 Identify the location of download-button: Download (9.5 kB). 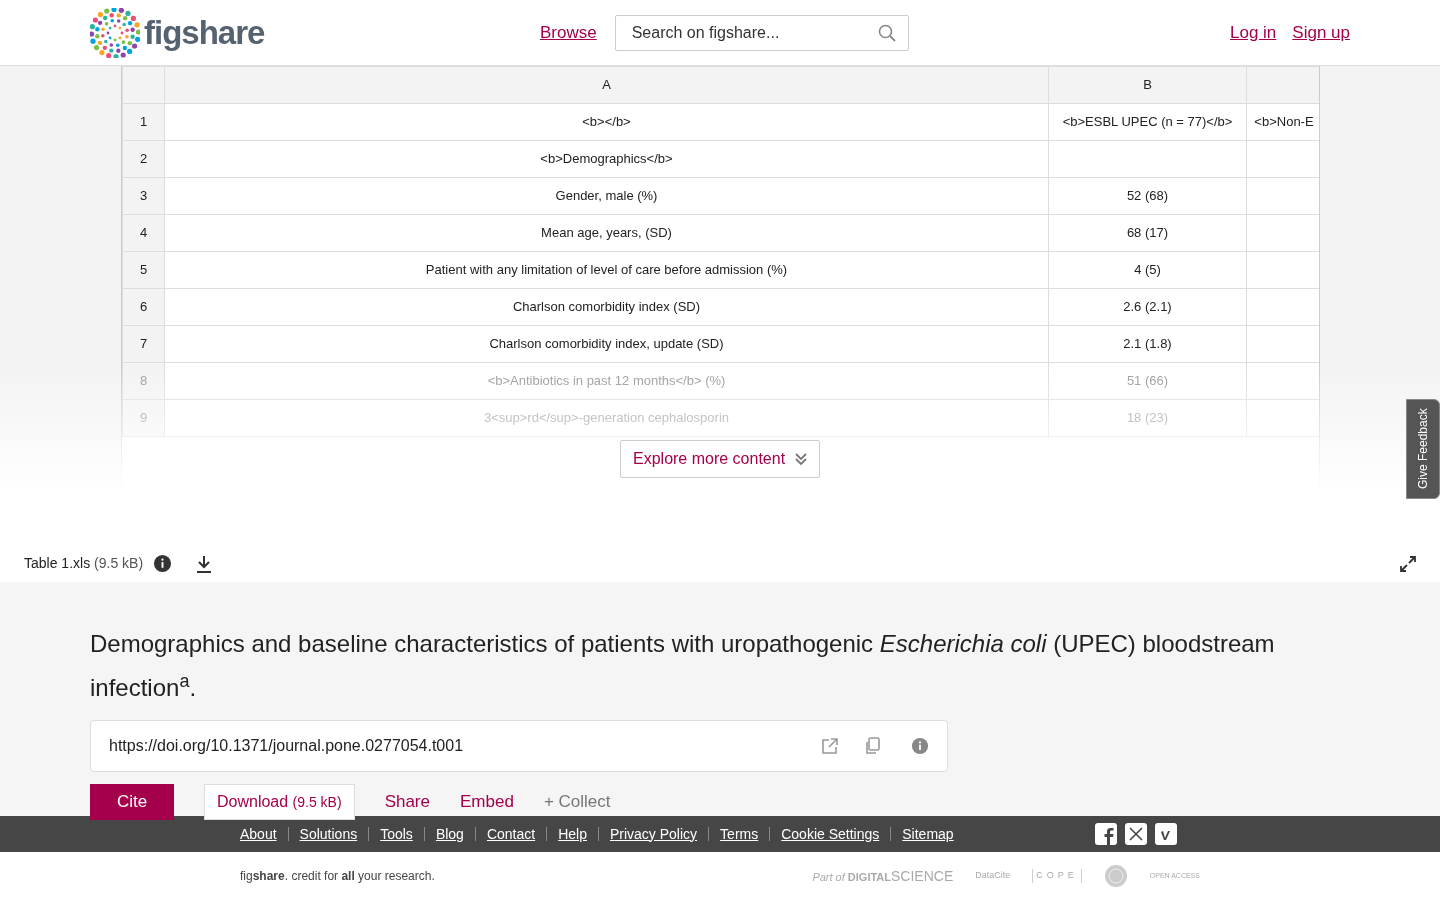
(279, 802).